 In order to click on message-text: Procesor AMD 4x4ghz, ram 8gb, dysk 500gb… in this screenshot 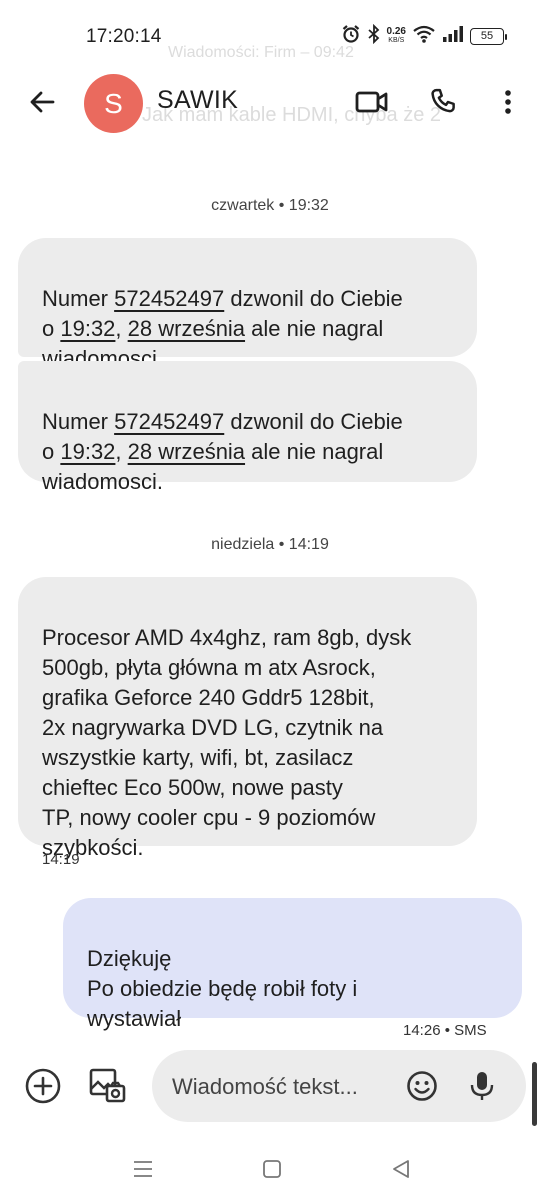, I will do `click(227, 742)`.